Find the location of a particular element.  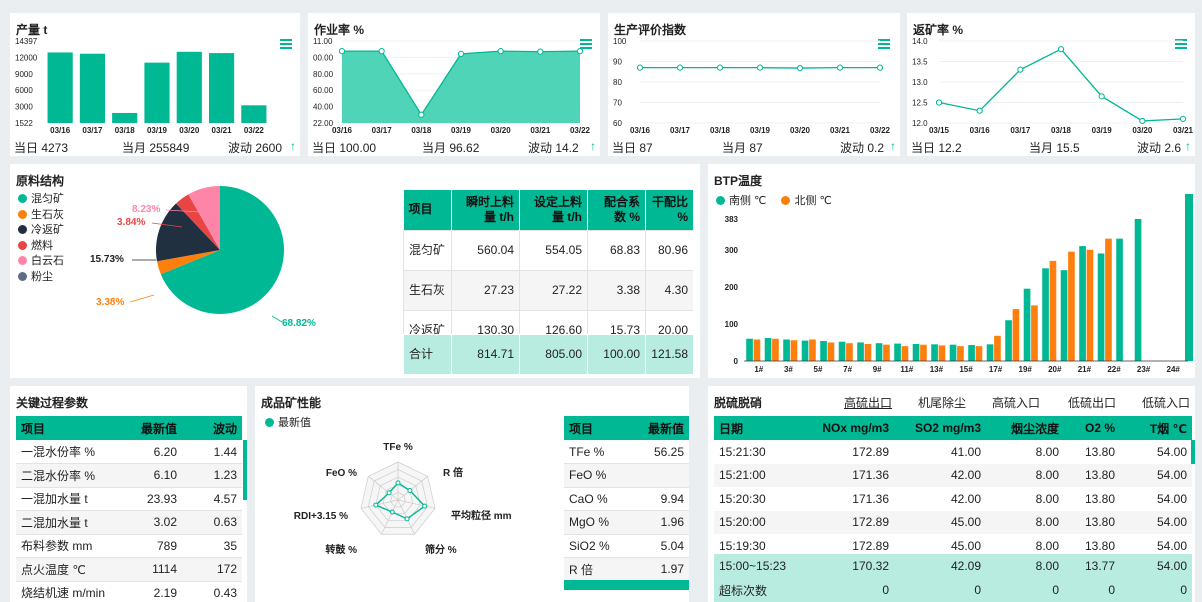

table-row: 二混水份率 % 6.10 1.23 is located at coordinates (129, 475).